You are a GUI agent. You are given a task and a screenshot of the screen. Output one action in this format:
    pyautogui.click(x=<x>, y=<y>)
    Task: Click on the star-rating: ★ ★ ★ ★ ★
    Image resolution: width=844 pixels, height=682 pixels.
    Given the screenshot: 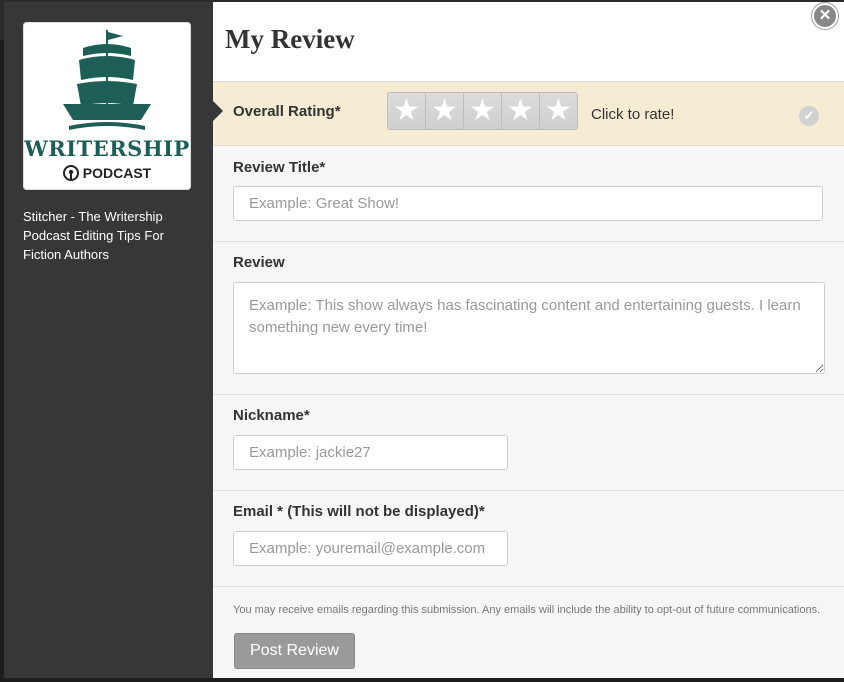 What is the action you would take?
    pyautogui.click(x=482, y=111)
    